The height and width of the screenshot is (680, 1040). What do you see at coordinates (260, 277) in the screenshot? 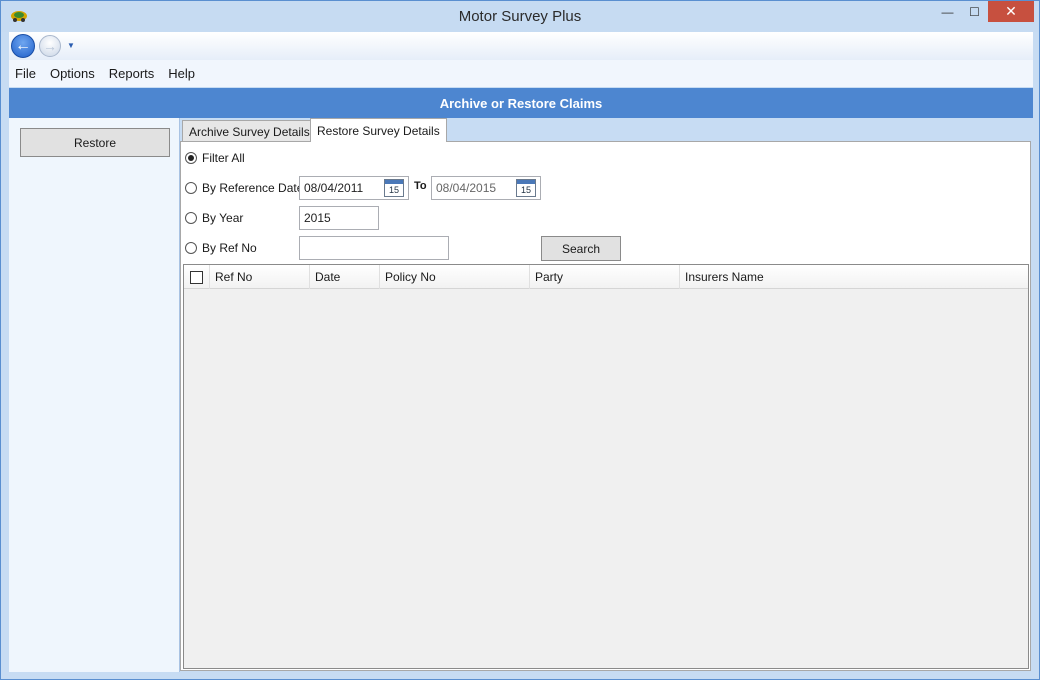
I see `column-ref-no: Ref No` at bounding box center [260, 277].